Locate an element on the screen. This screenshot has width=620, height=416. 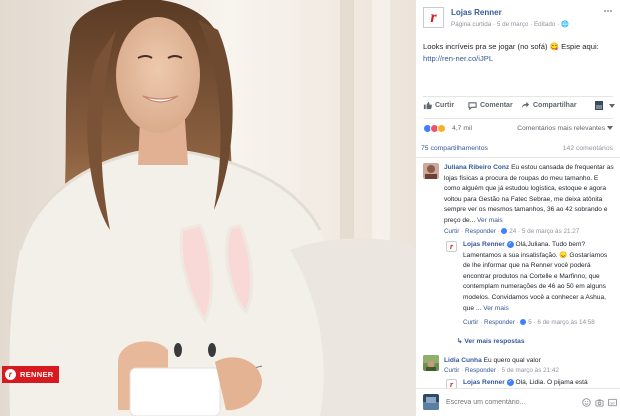
comment-author: Lidia Cunha is located at coordinates (463, 360).